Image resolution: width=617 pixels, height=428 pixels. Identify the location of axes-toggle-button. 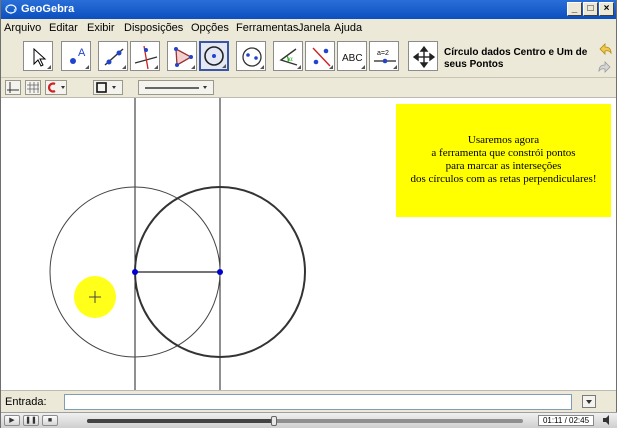
(13, 87).